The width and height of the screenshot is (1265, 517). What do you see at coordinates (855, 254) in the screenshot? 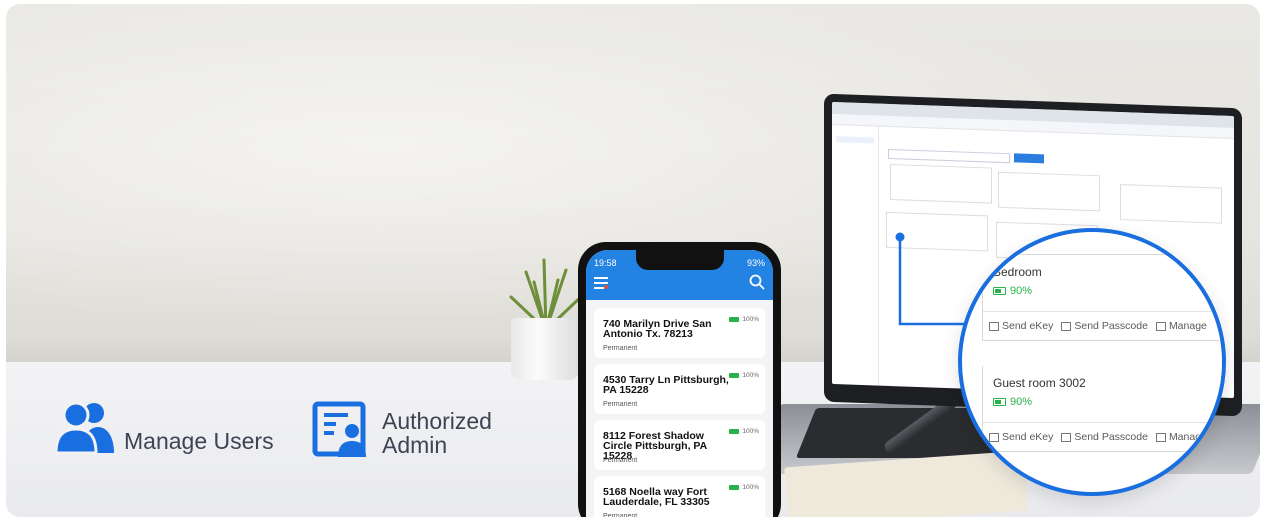
I see `app-sidebar` at bounding box center [855, 254].